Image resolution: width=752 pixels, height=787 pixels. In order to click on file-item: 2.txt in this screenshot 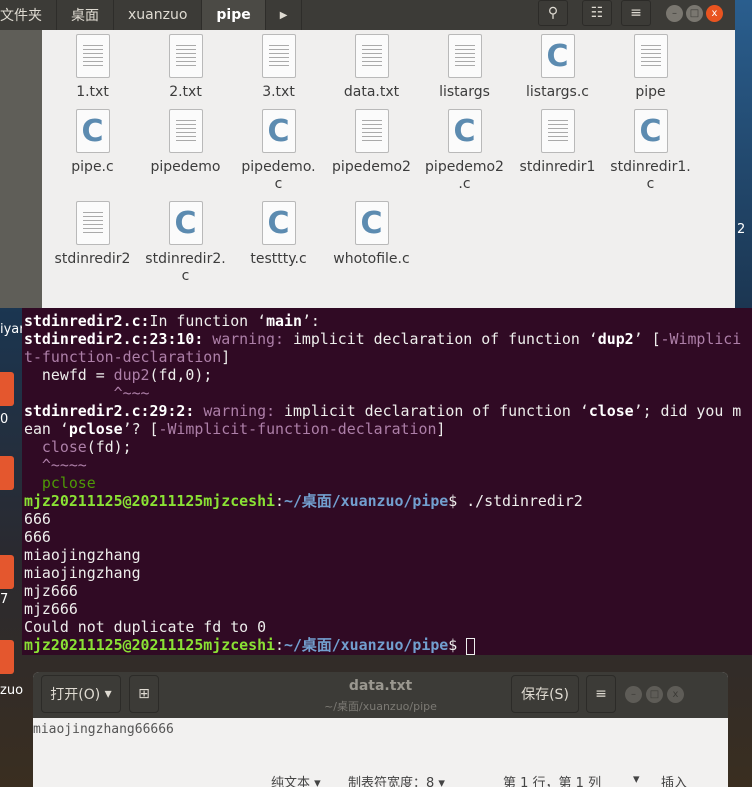, I will do `click(185, 67)`.